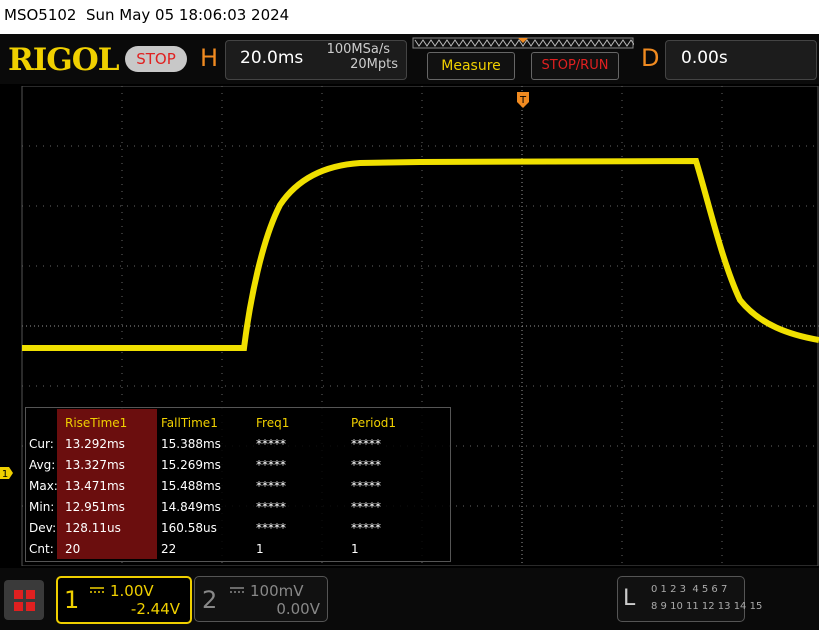  What do you see at coordinates (42, 465) in the screenshot?
I see `row-label-avg: Avg:` at bounding box center [42, 465].